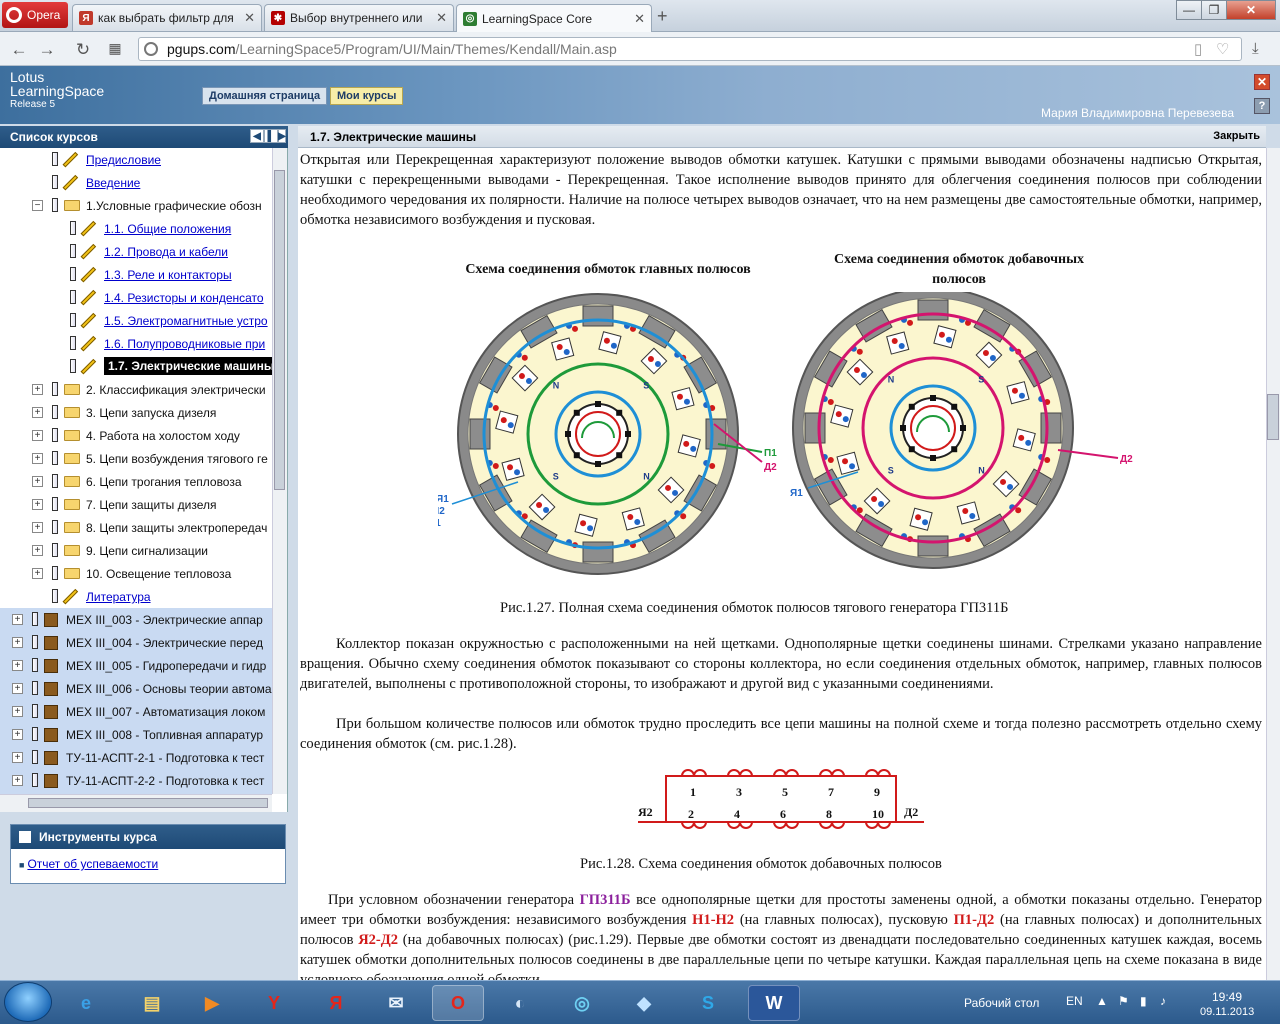  Describe the element at coordinates (151, 413) in the screenshot. I see `tree-item-label: 3. Цепи запуска дизеля` at that location.